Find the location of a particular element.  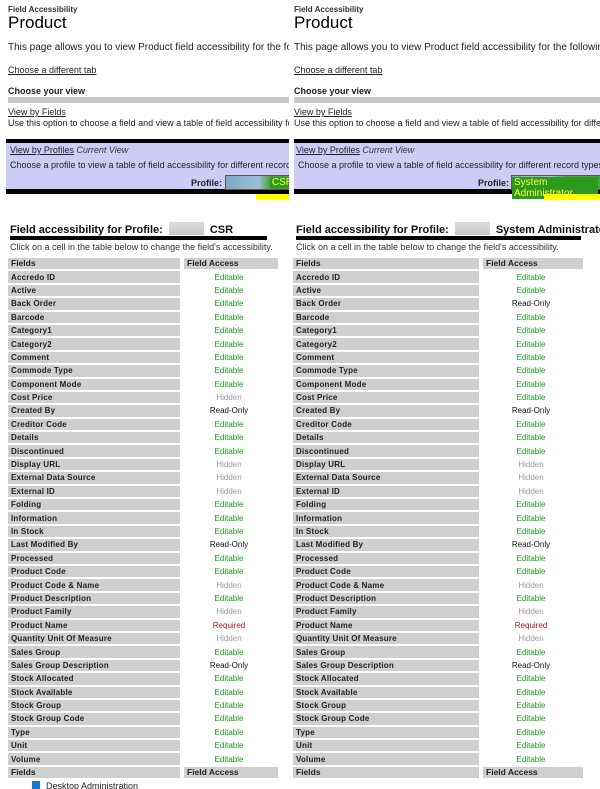

profile-select: System Administrator is located at coordinates (555, 187).